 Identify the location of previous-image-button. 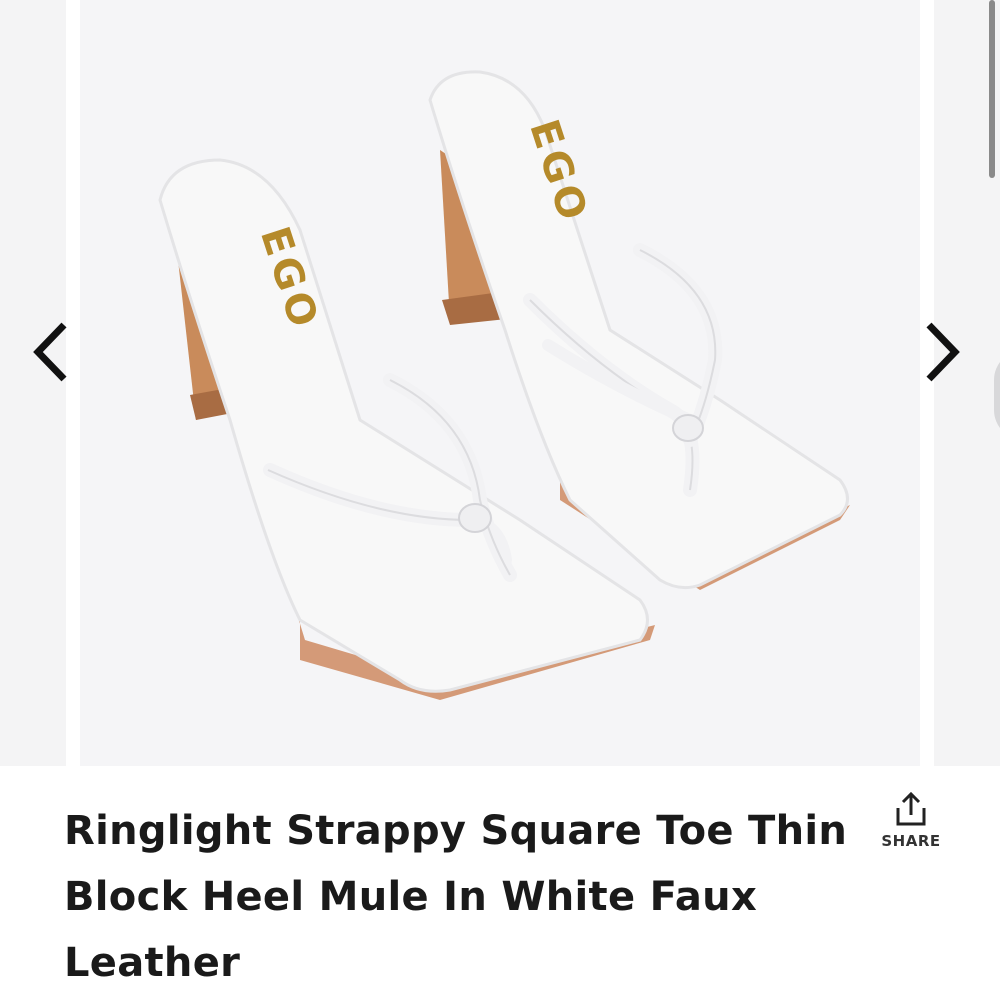
(49, 352).